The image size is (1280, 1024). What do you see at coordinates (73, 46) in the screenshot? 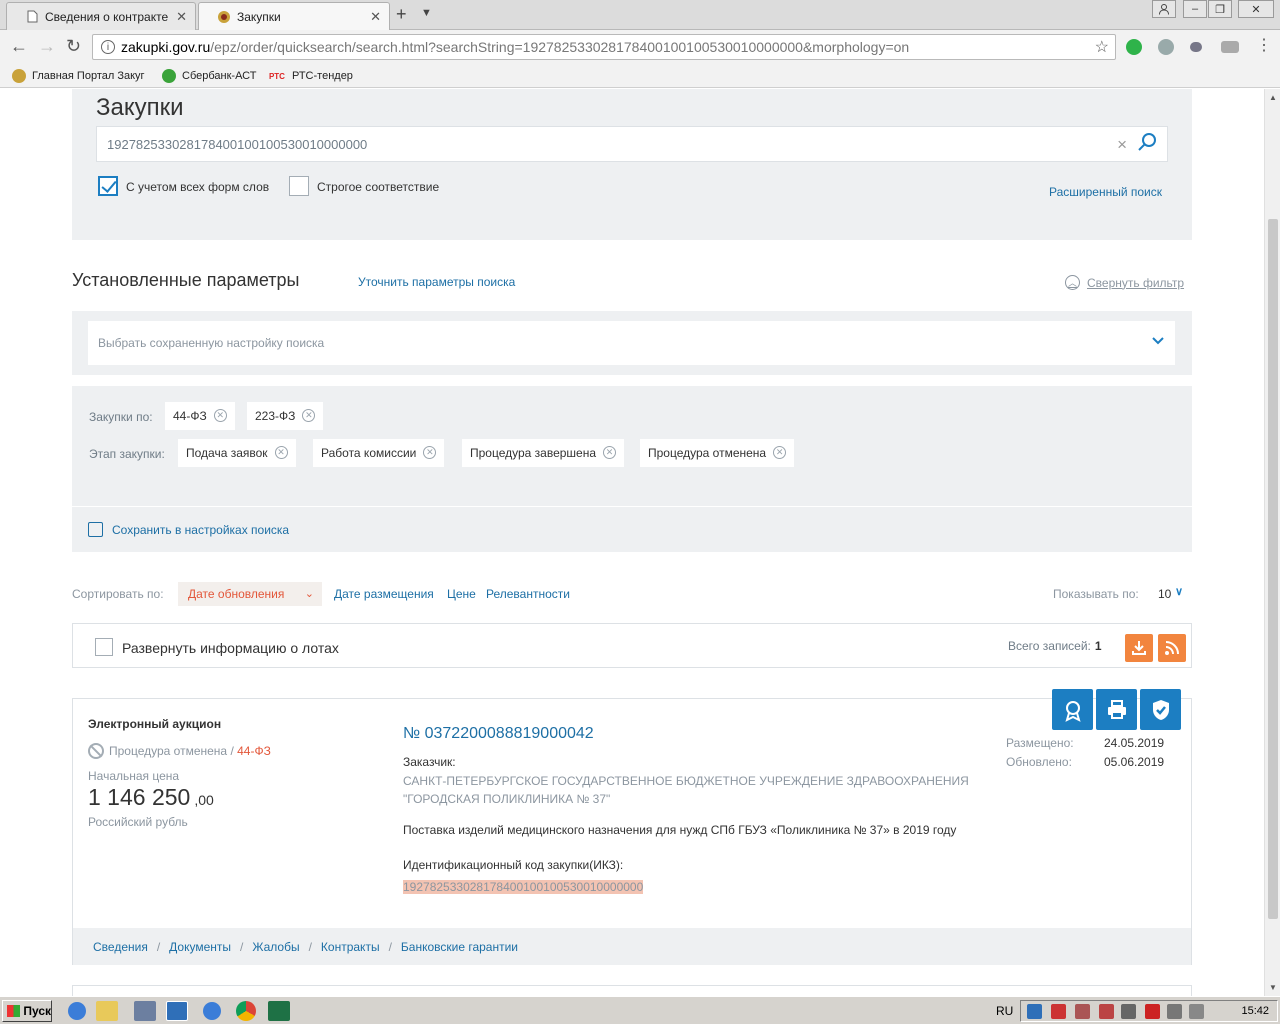
I see `reload-icon: ↻` at bounding box center [73, 46].